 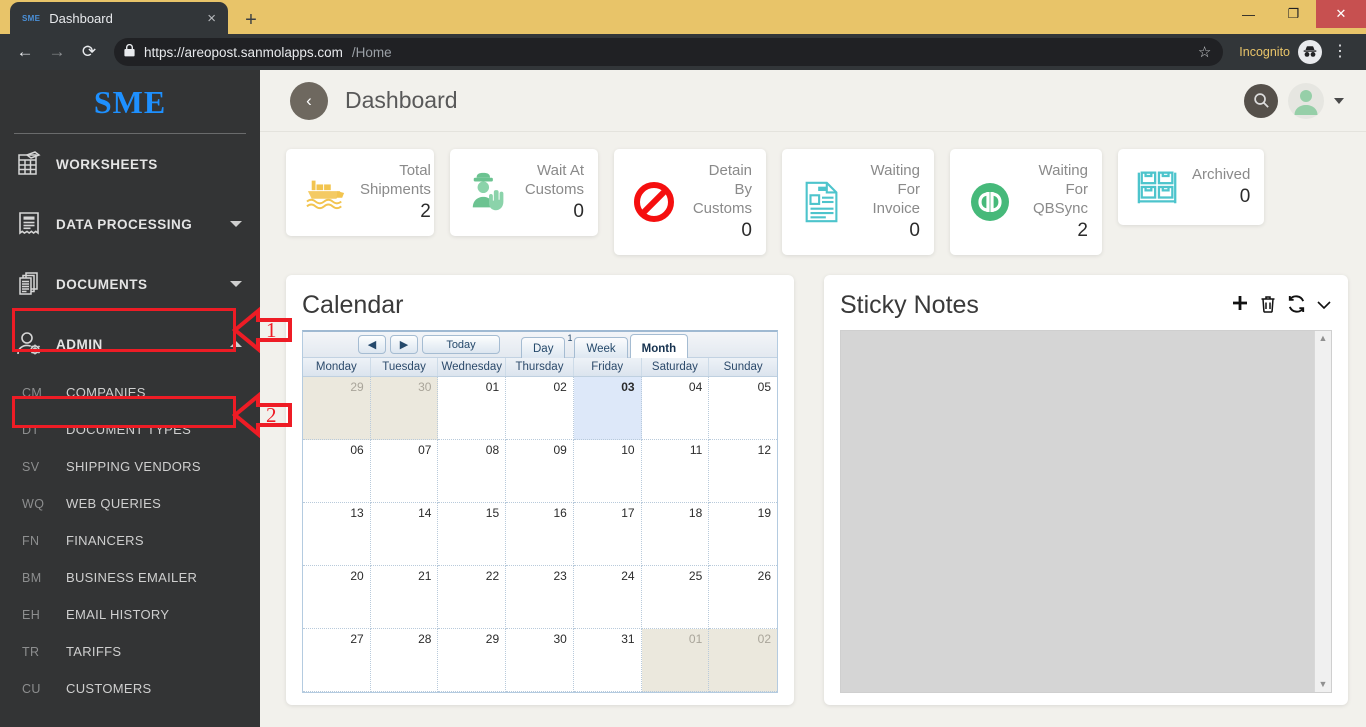 What do you see at coordinates (1340, 52) in the screenshot?
I see `browser-menu-icon: ⋮` at bounding box center [1340, 52].